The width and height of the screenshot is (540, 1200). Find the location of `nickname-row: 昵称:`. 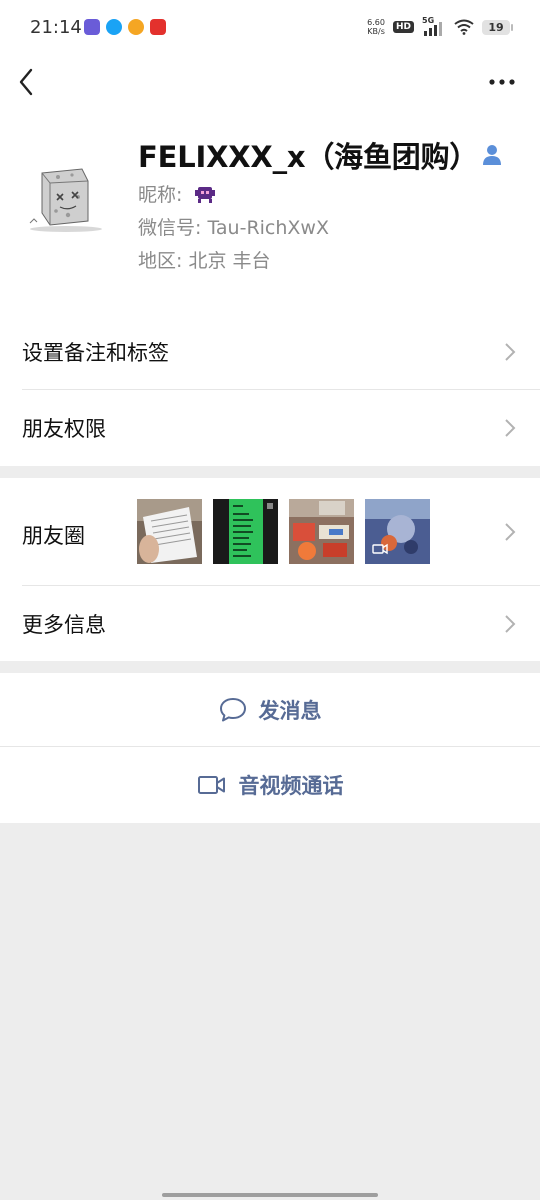

nickname-row: 昵称: is located at coordinates (177, 193).